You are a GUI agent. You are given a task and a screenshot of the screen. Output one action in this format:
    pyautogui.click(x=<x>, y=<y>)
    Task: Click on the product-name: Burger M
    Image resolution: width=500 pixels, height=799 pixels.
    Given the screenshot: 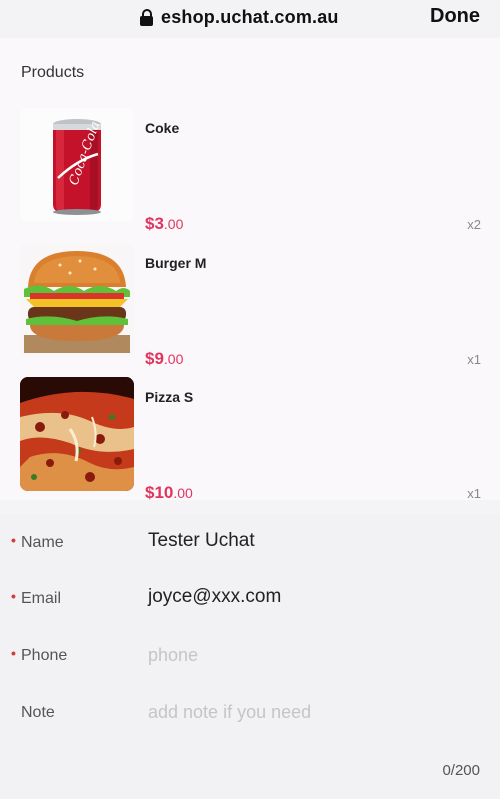 What is the action you would take?
    pyautogui.click(x=176, y=263)
    